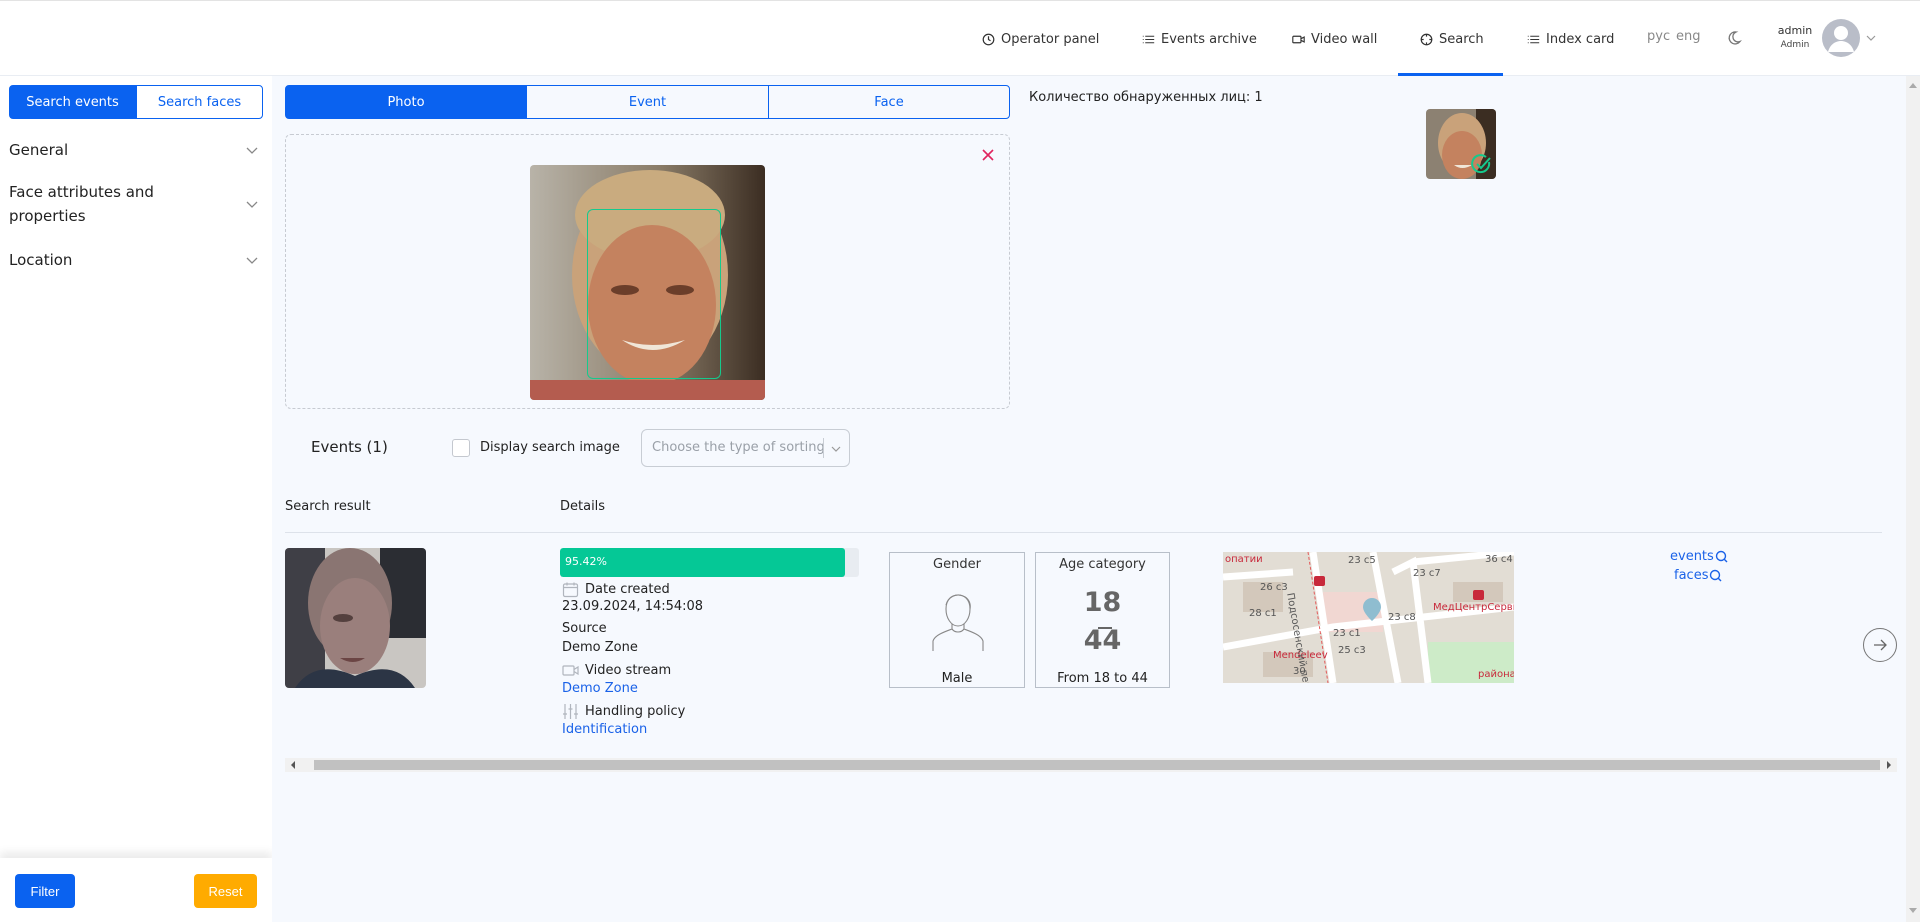 Image resolution: width=1920 pixels, height=922 pixels. I want to click on scroll-left-icon, so click(293, 765).